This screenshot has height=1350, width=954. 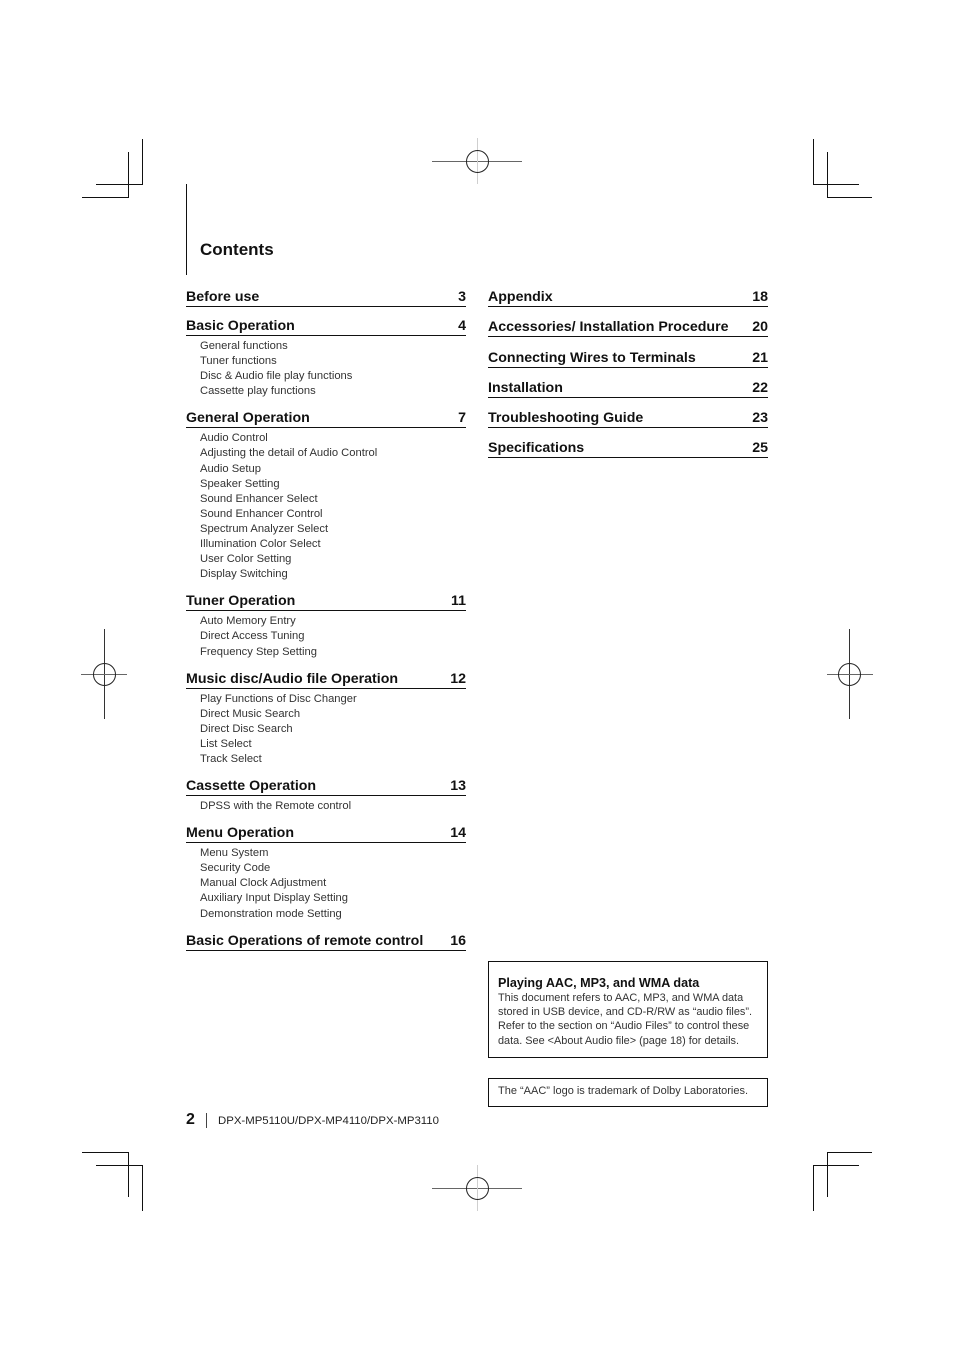 What do you see at coordinates (333, 699) in the screenshot?
I see `toc-subentry: Play Functions of Disc Changer` at bounding box center [333, 699].